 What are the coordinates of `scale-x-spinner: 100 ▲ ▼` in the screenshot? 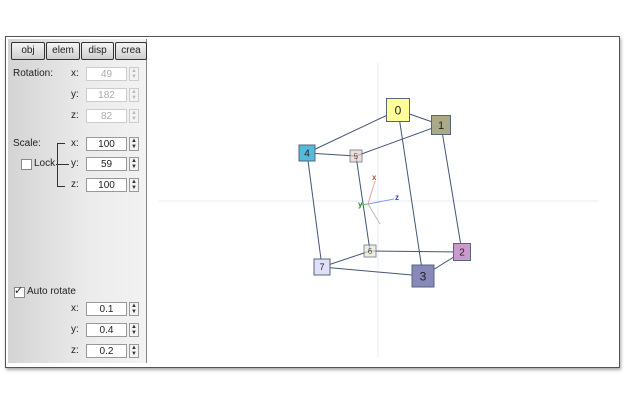 It's located at (113, 144).